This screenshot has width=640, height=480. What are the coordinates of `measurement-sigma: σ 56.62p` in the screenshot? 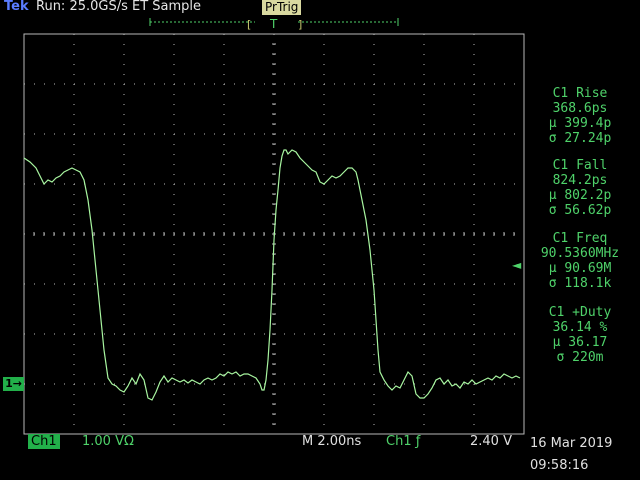 It's located at (580, 210).